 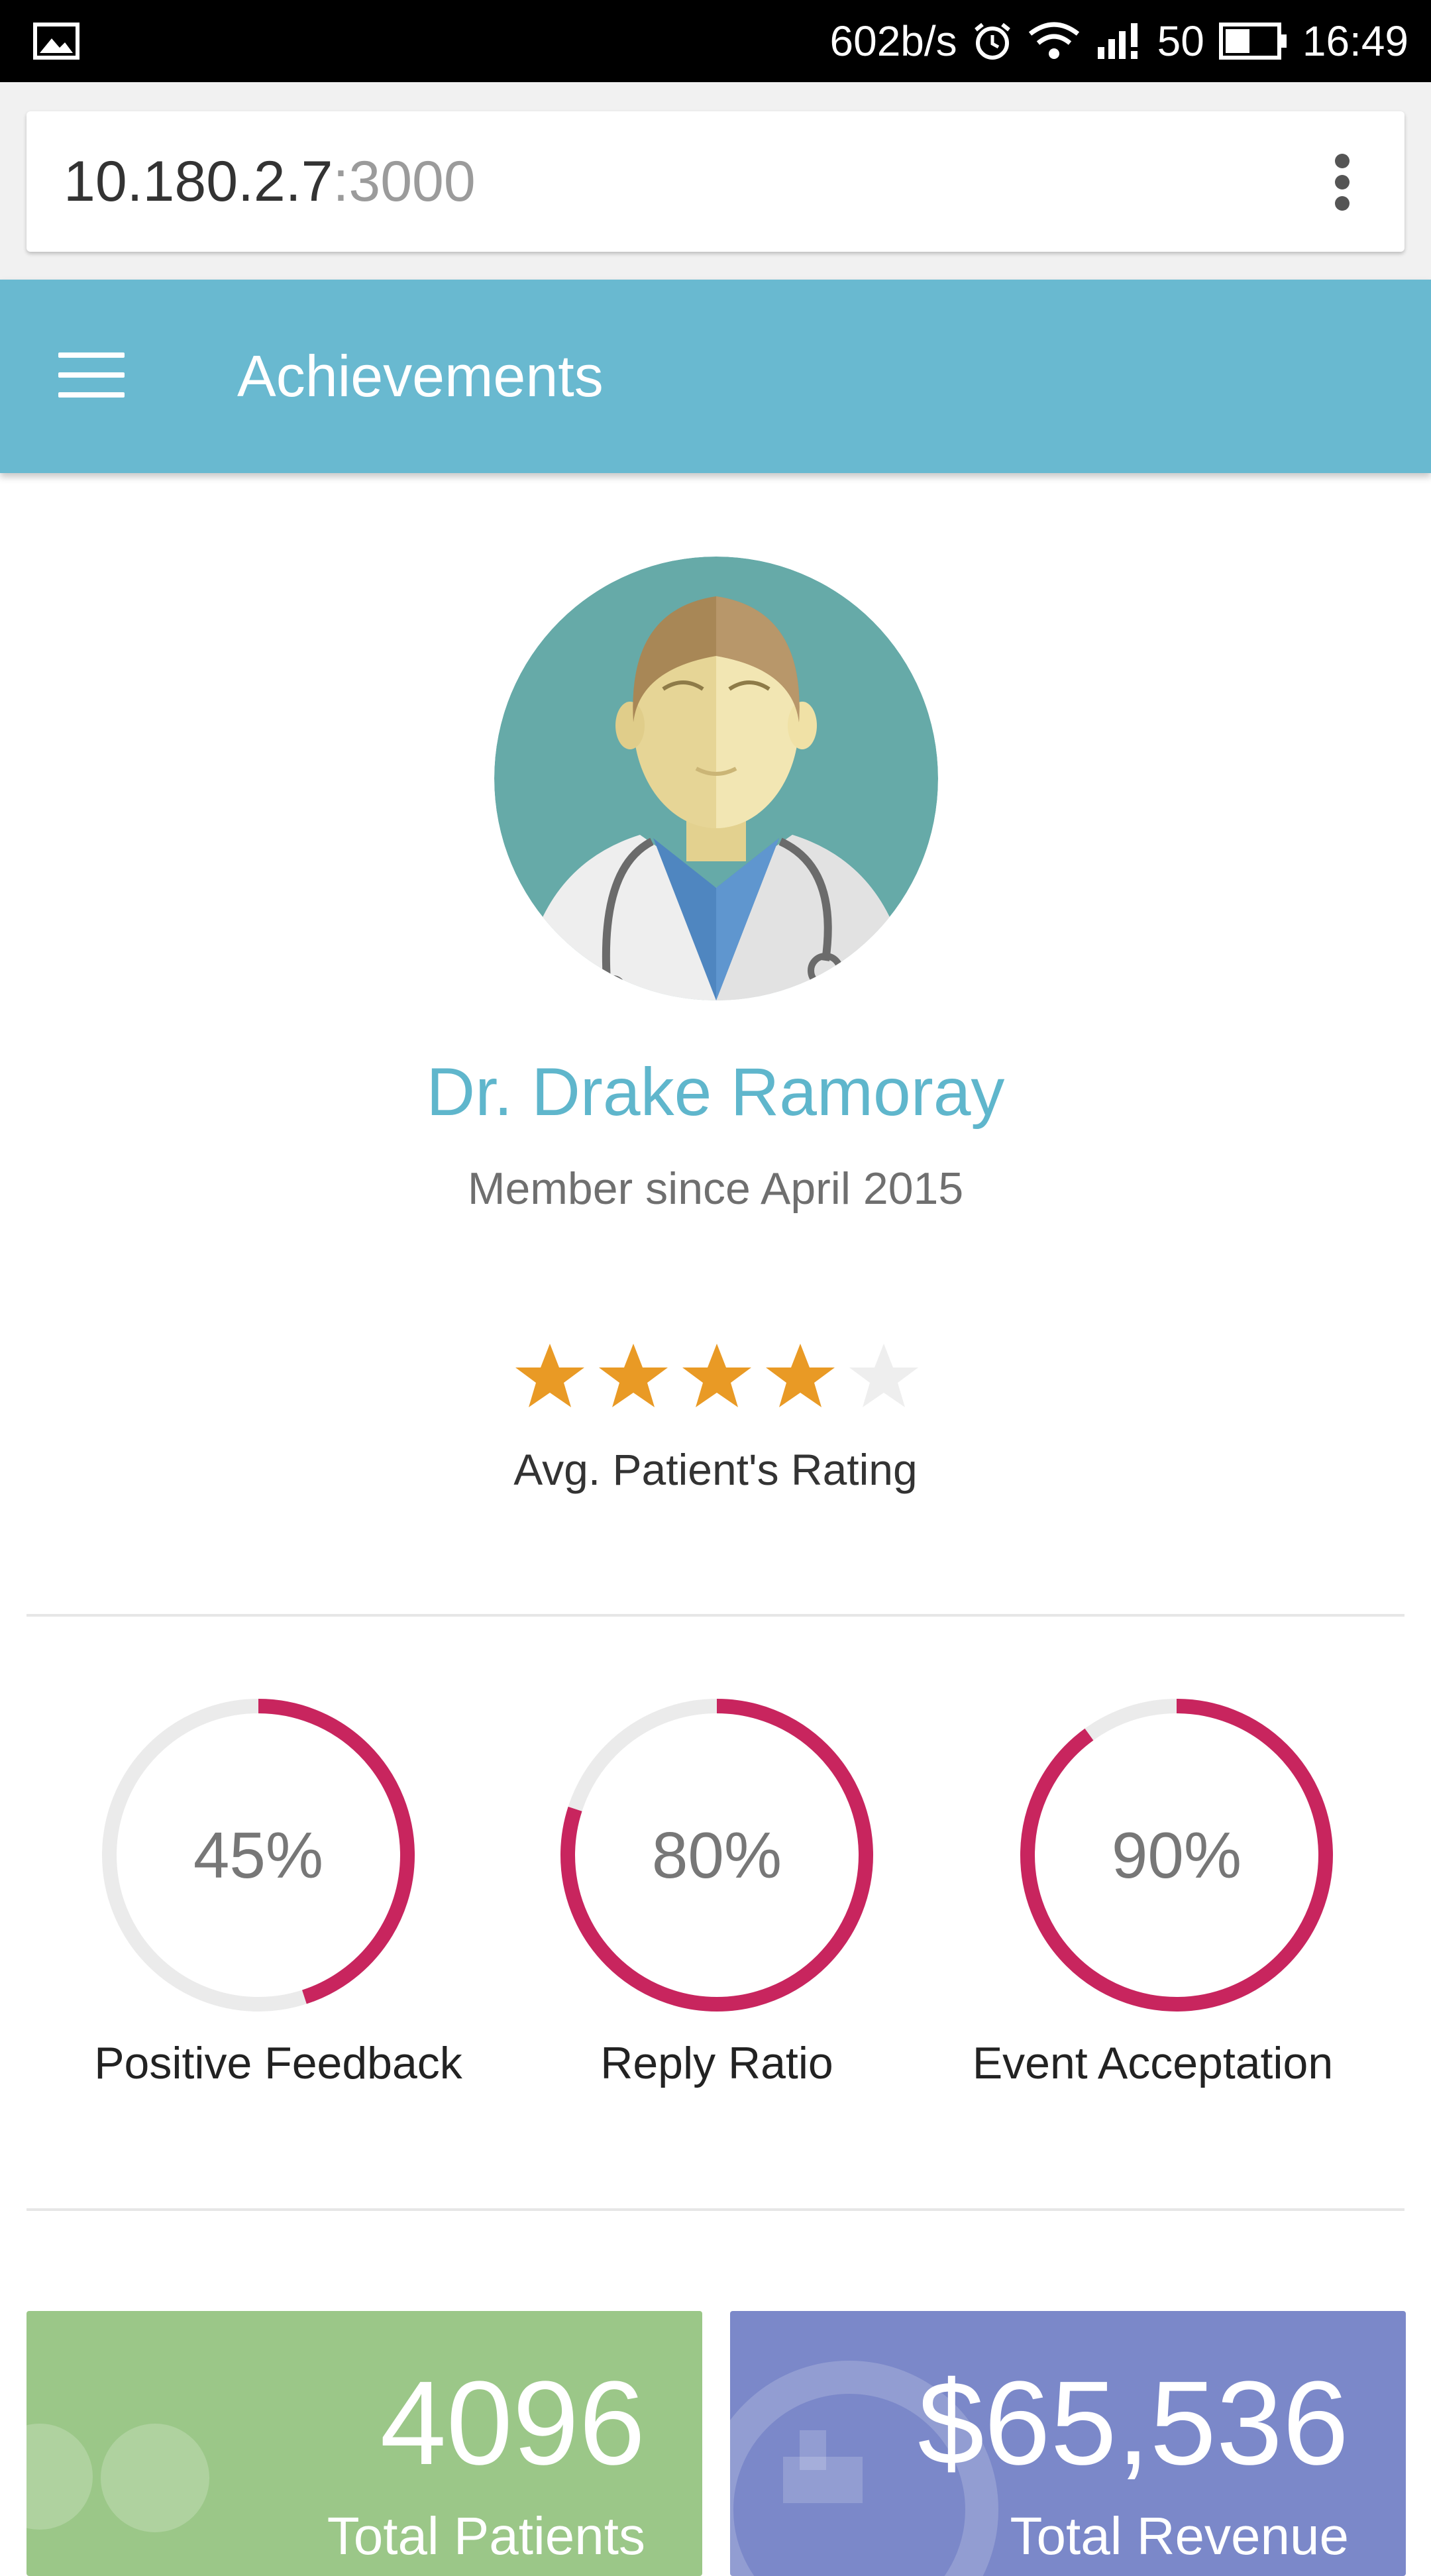 I want to click on member-since: Member since April 2015, so click(x=715, y=1188).